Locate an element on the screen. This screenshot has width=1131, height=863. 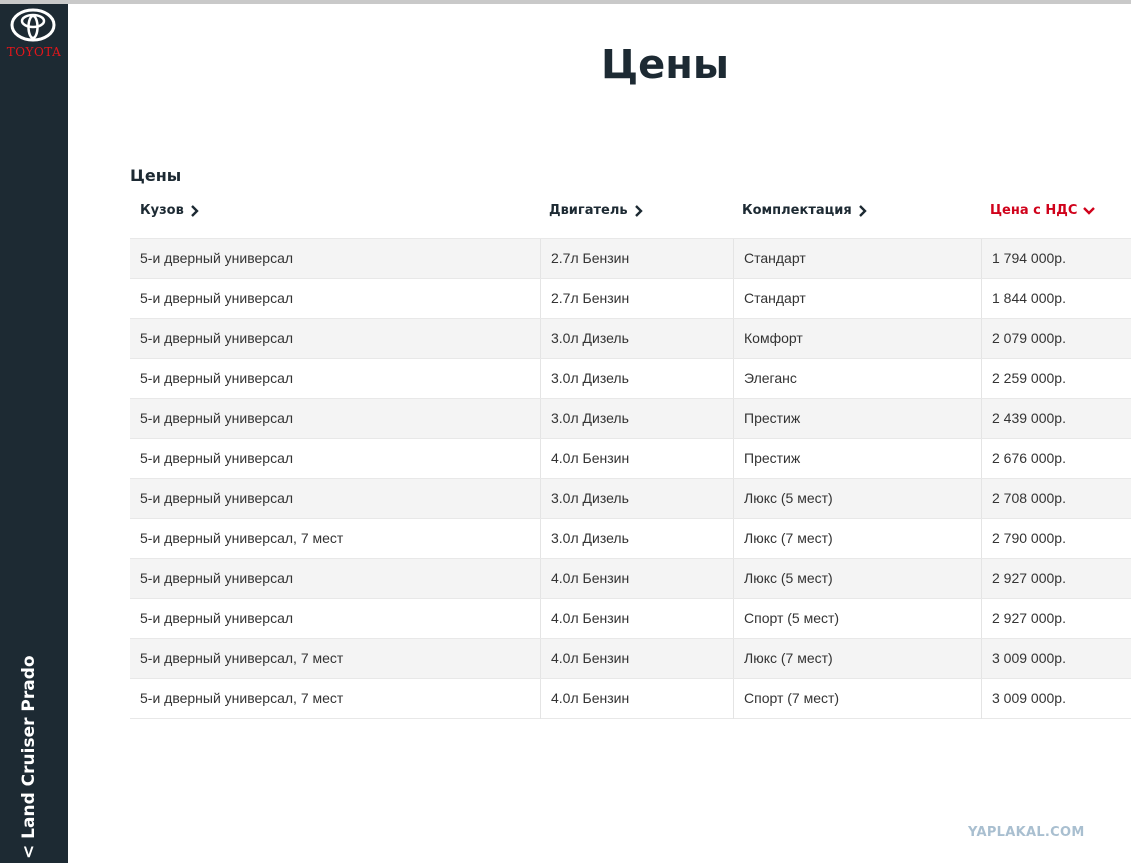
cell-price: 3 009 000р. is located at coordinates (1029, 698).